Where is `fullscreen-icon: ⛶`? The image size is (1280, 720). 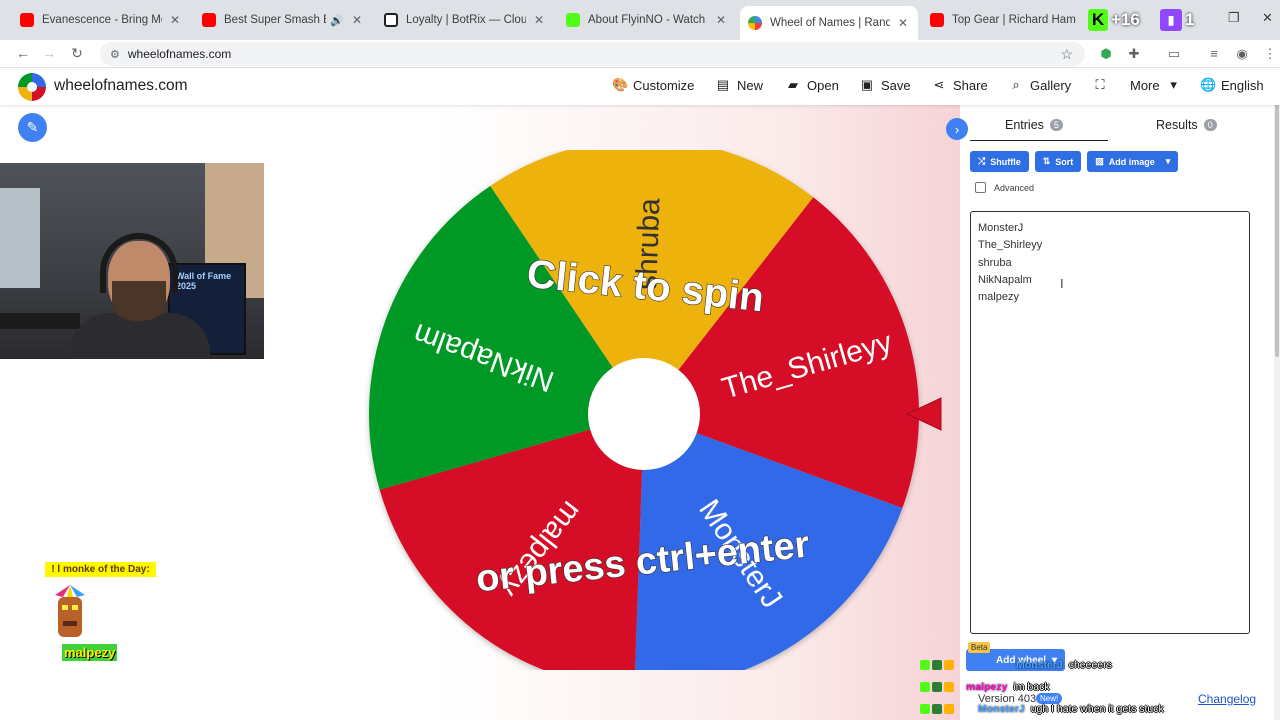 fullscreen-icon: ⛶ is located at coordinates (1100, 84).